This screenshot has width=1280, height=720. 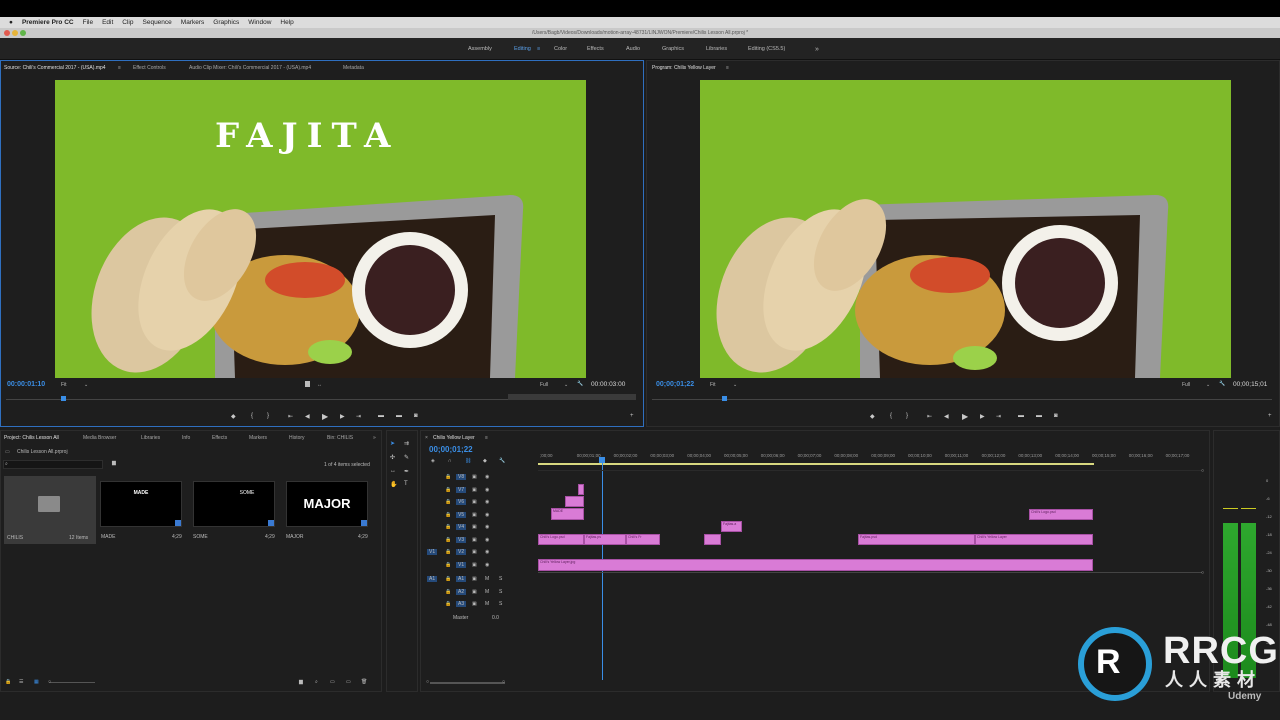 What do you see at coordinates (364, 682) in the screenshot?
I see `trash-icon: 🗑` at bounding box center [364, 682].